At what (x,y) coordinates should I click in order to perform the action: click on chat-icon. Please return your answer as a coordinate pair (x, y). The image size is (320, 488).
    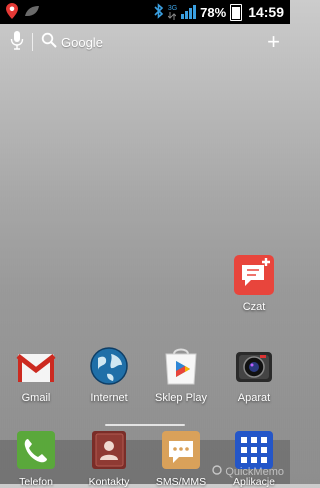
    Looking at the image, I should click on (254, 275).